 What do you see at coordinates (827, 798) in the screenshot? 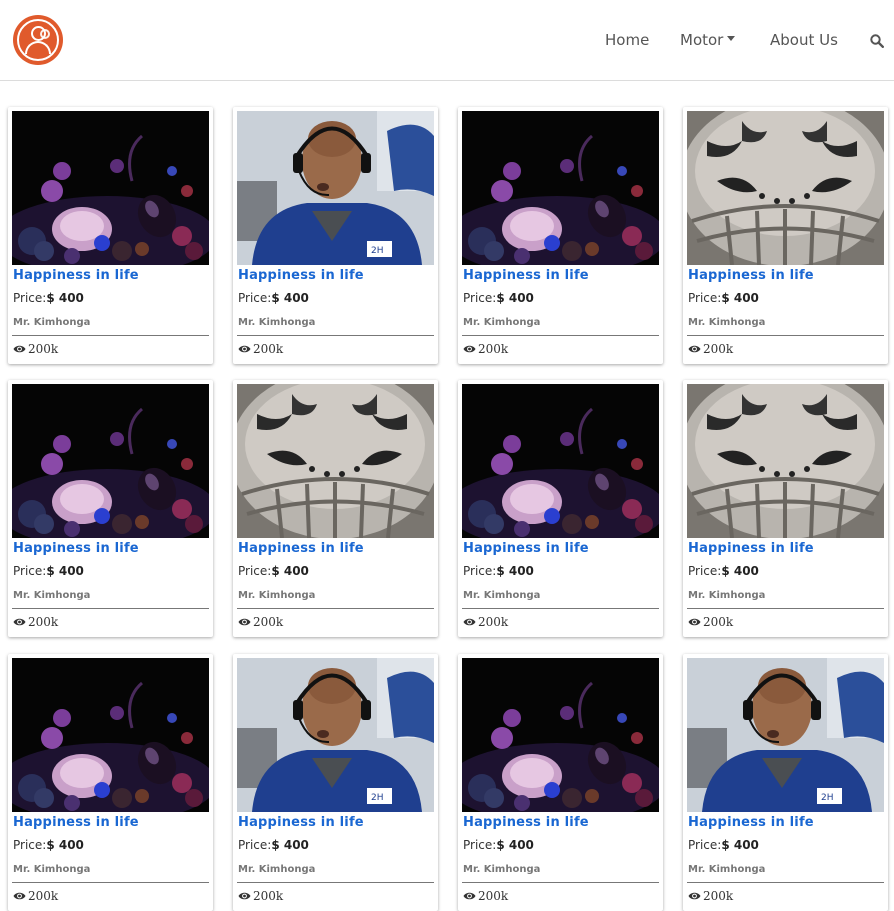
I see `svg-text: 2H` at bounding box center [827, 798].